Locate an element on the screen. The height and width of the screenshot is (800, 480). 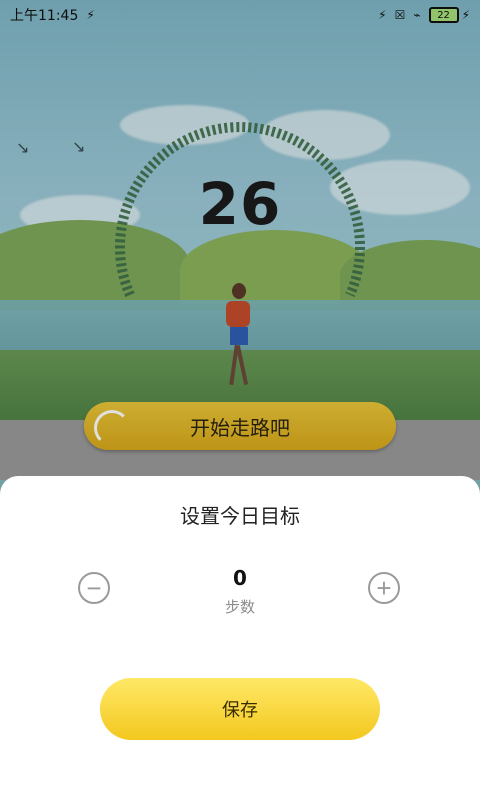
goal-unit-label: 步数 is located at coordinates (239, 607).